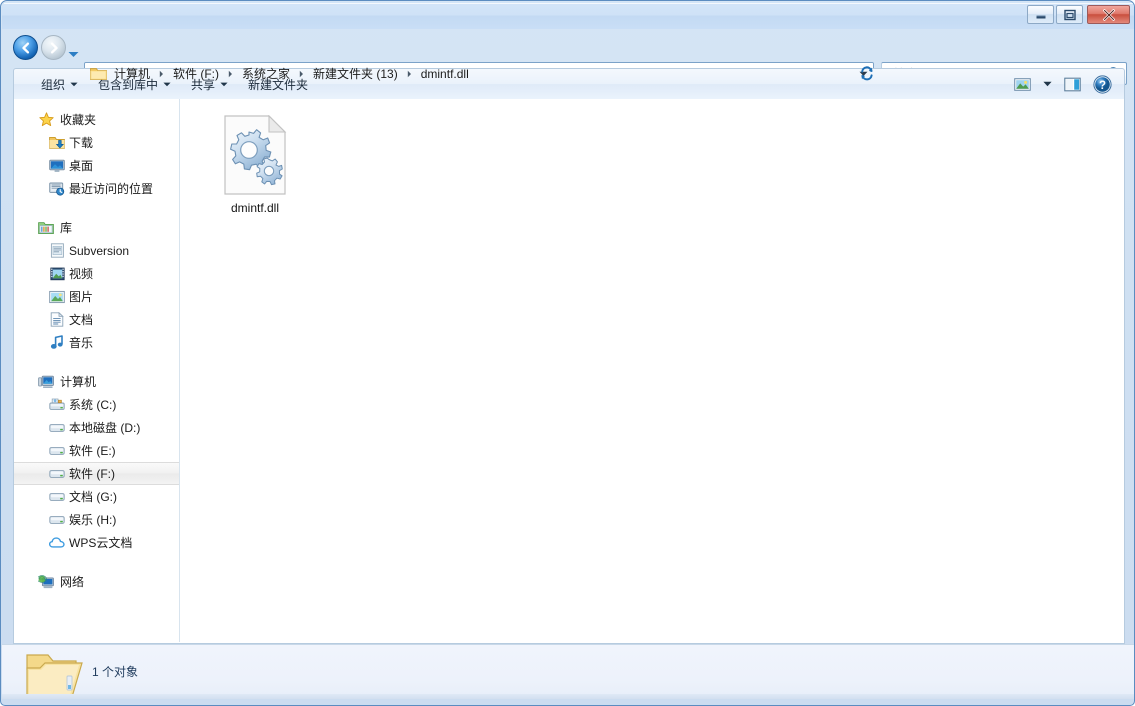 The image size is (1135, 706). What do you see at coordinates (57, 405) in the screenshot?
I see `system-drive-icon` at bounding box center [57, 405].